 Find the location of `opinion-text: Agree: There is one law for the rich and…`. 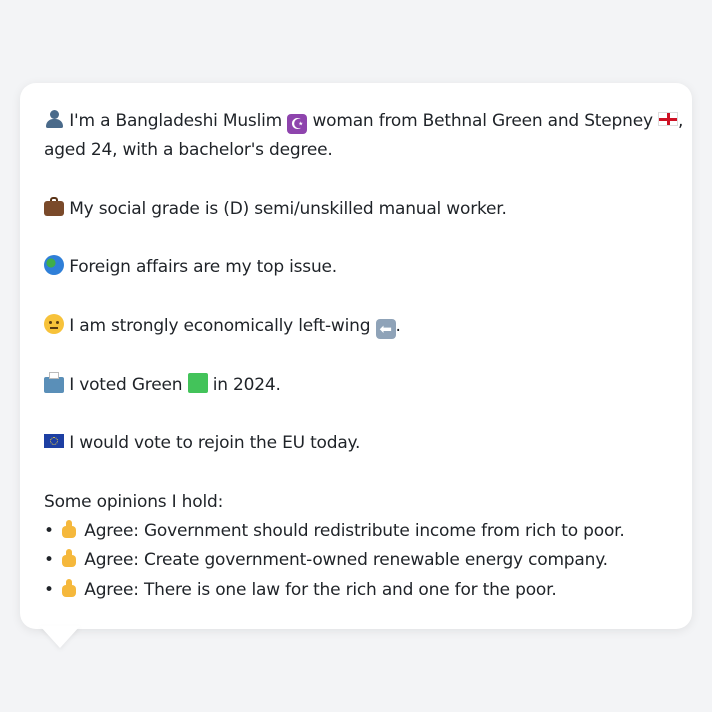

opinion-text: Agree: There is one law for the rich and… is located at coordinates (320, 589).